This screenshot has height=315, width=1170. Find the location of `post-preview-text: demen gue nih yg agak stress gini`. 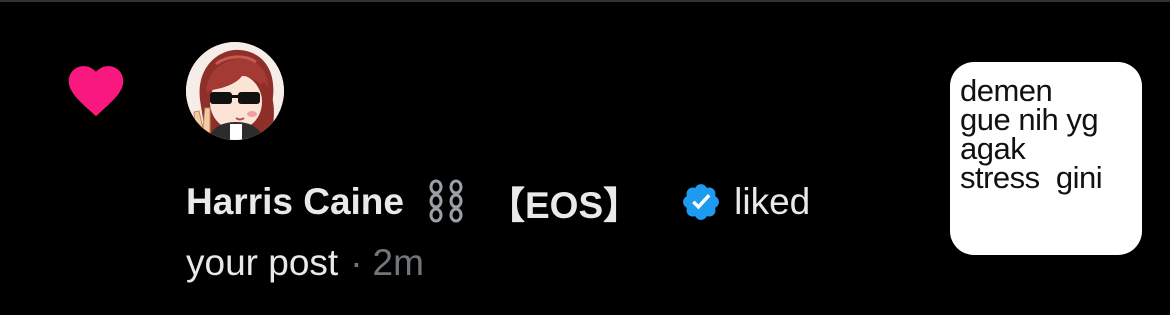

post-preview-text: demen gue nih yg agak stress gini is located at coordinates (1049, 134).